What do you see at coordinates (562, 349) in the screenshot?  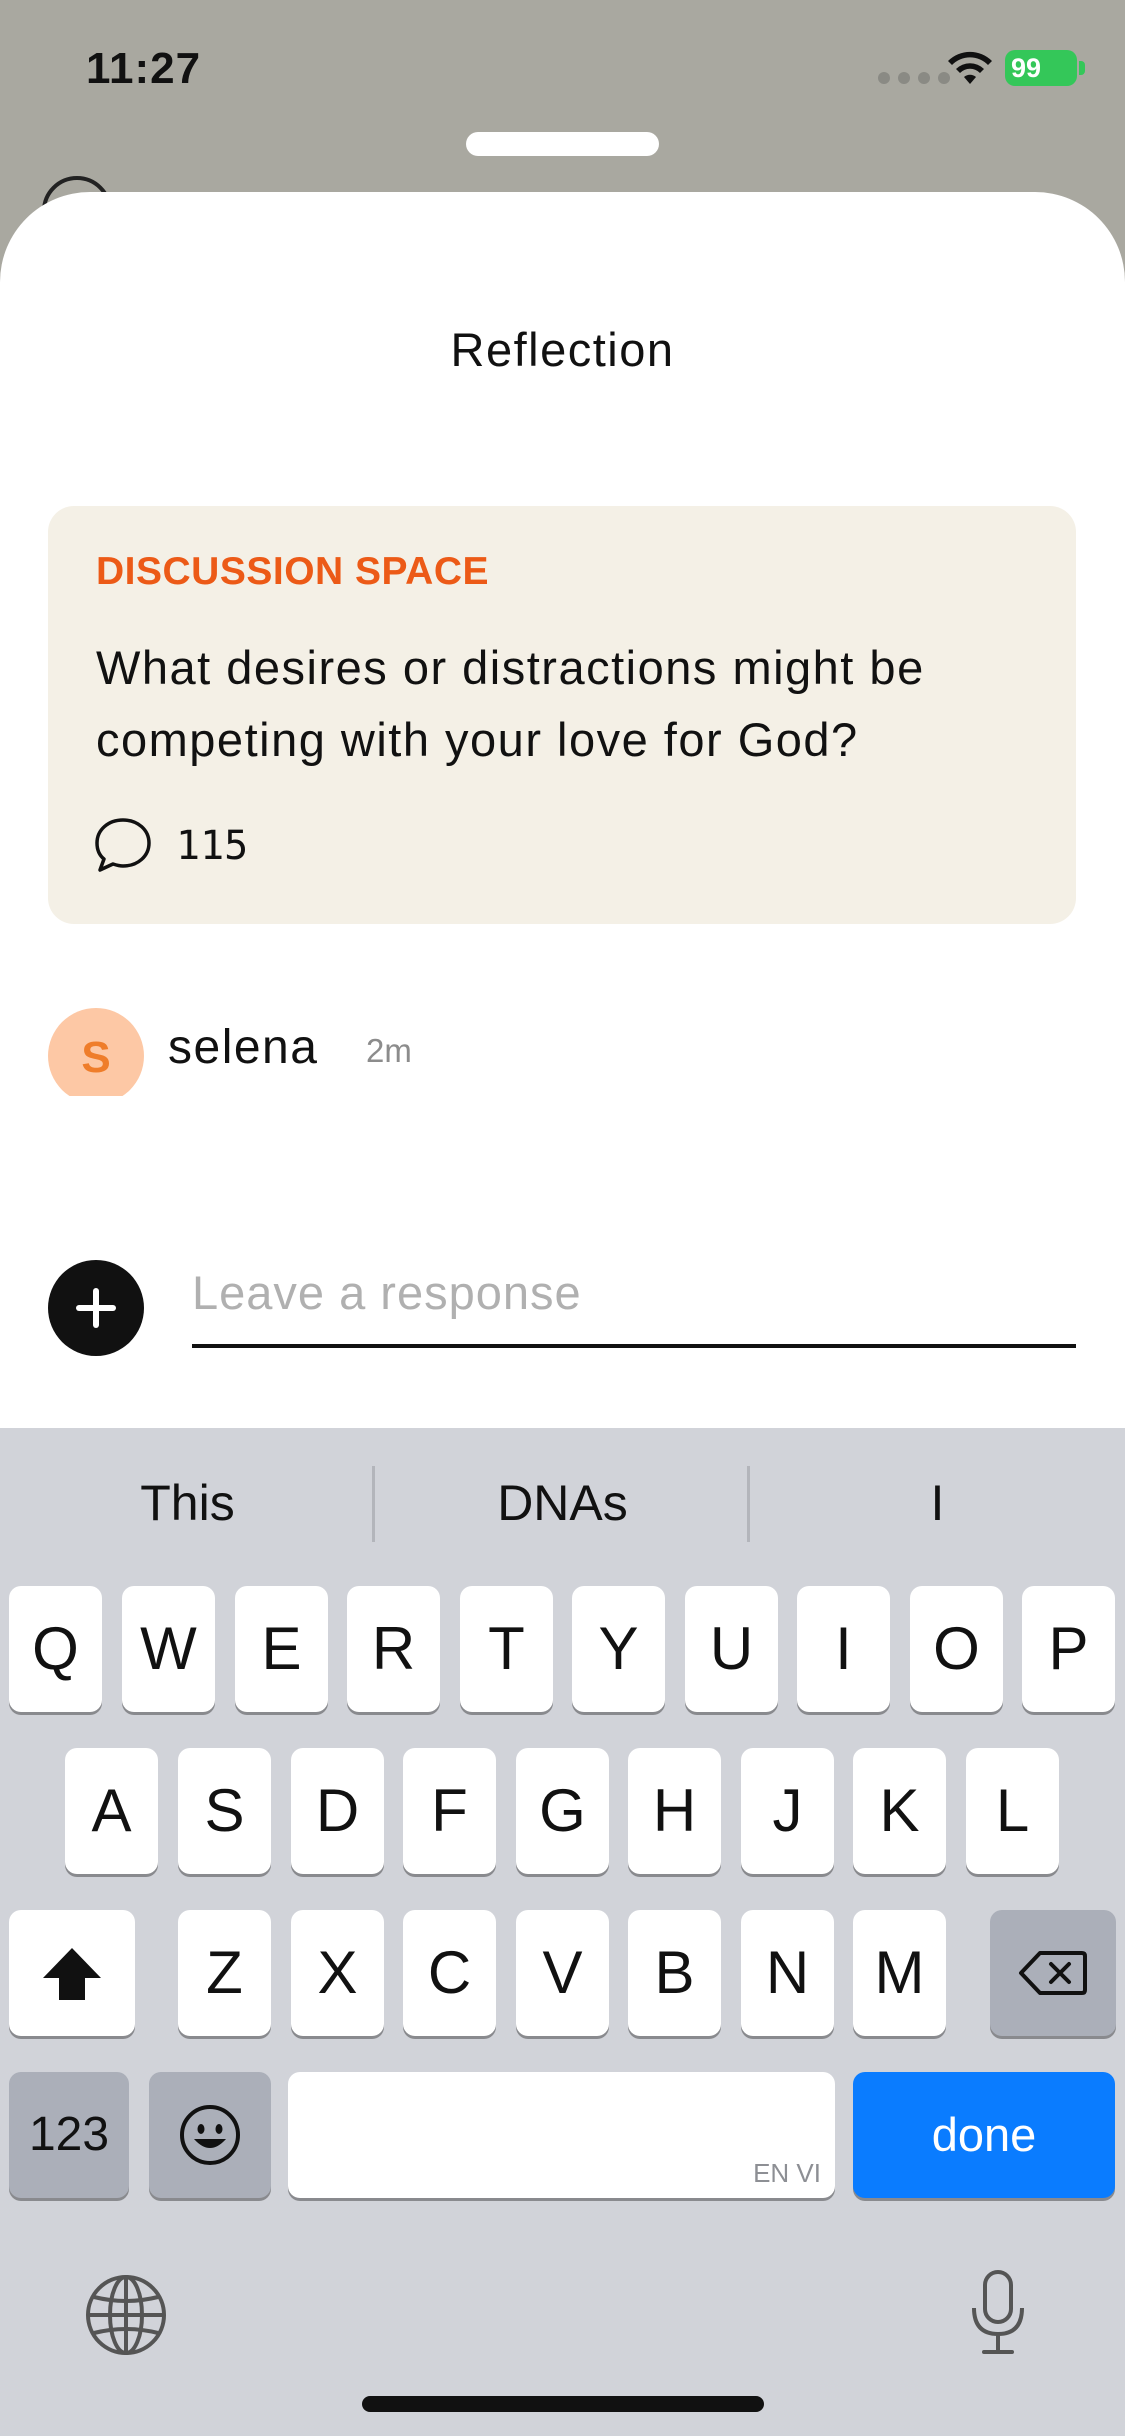 I see `sheet-title: Reflection` at bounding box center [562, 349].